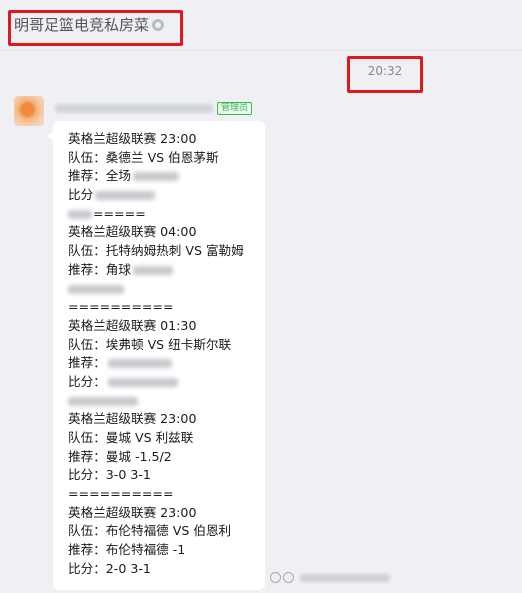  What do you see at coordinates (109, 568) in the screenshot?
I see `line-24: 比分：2-0 3-1` at bounding box center [109, 568].